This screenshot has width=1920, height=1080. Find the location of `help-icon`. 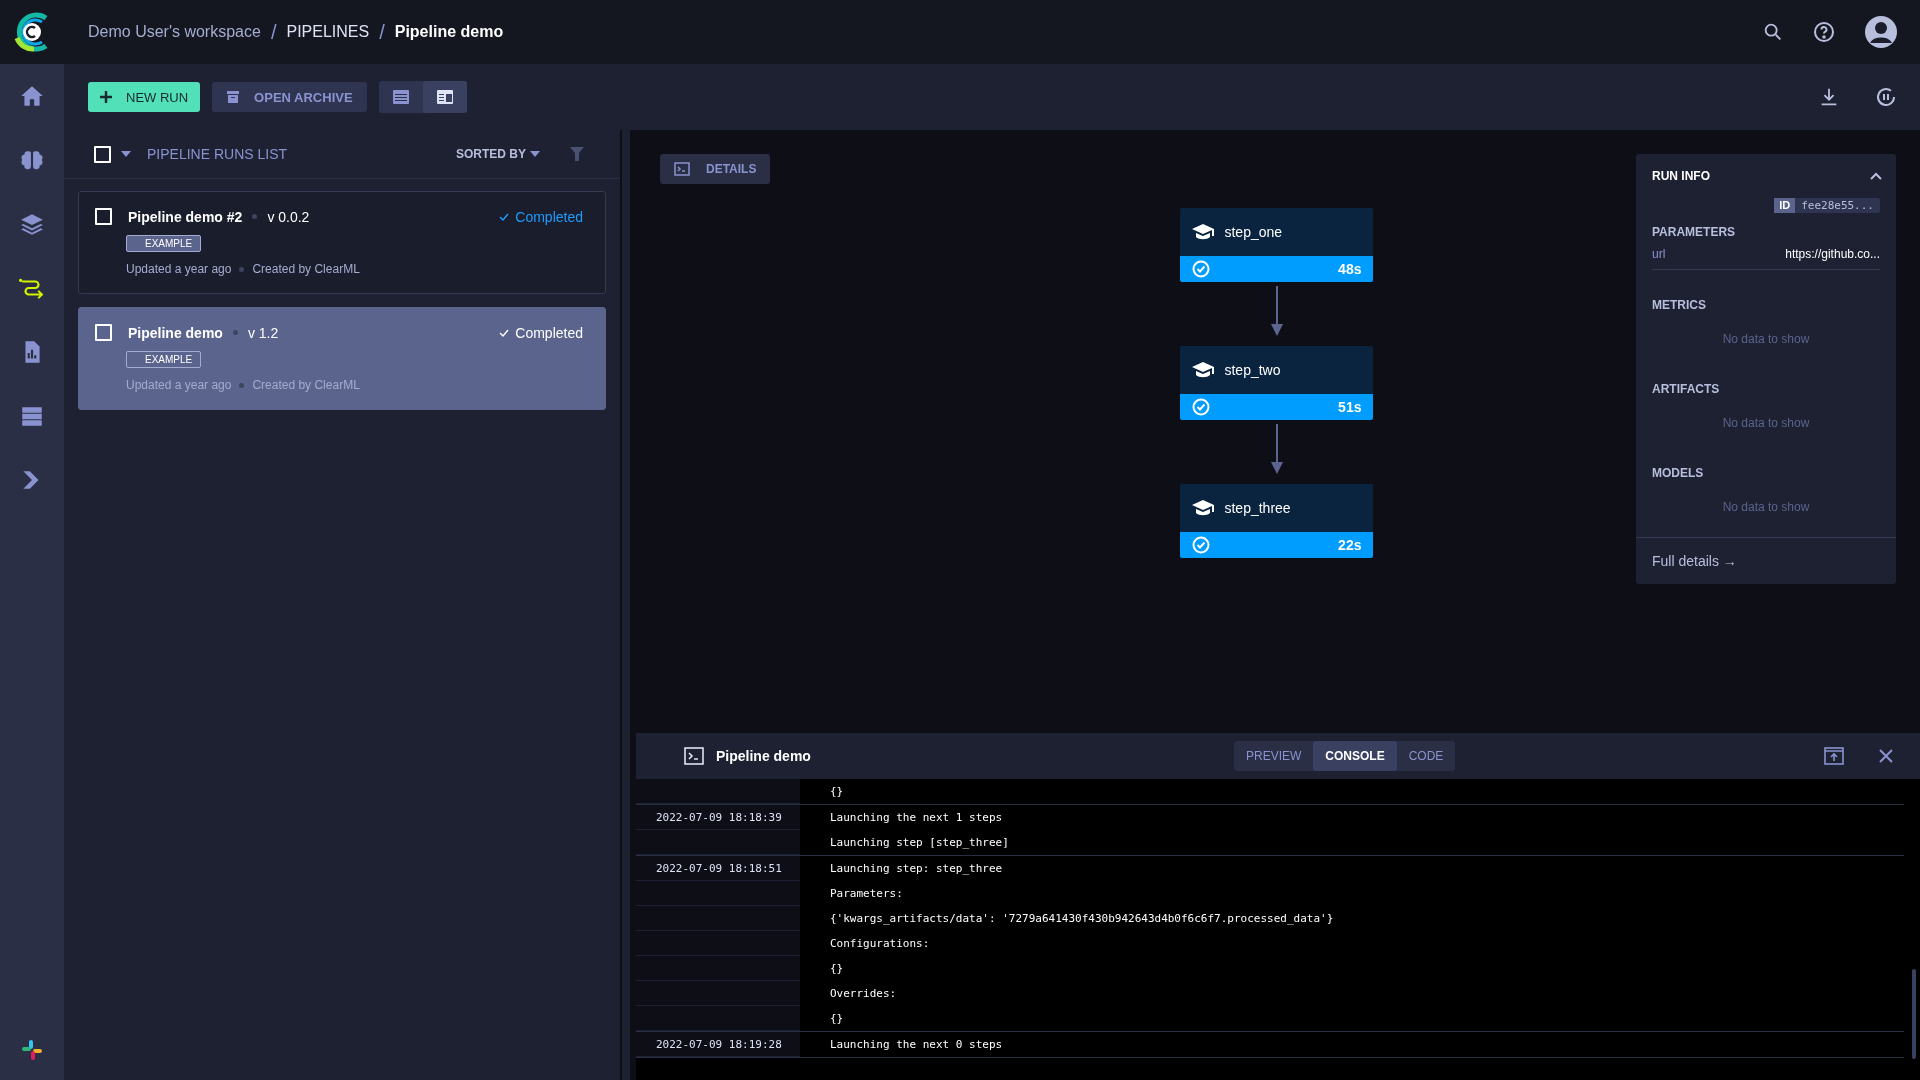

help-icon is located at coordinates (1824, 32).